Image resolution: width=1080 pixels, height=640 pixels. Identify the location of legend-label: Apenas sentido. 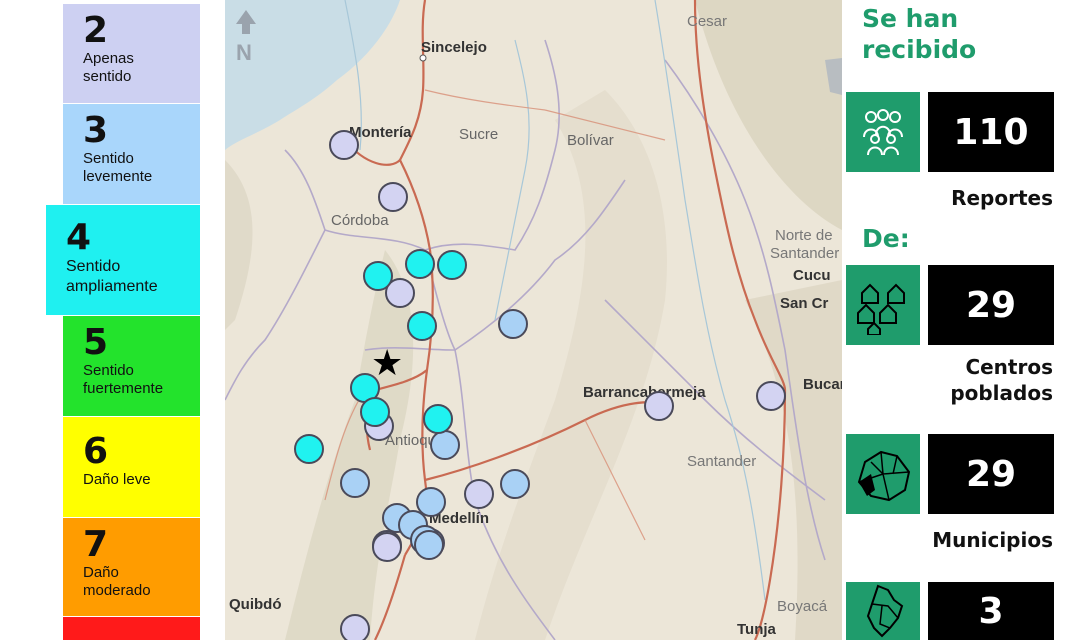
(108, 67).